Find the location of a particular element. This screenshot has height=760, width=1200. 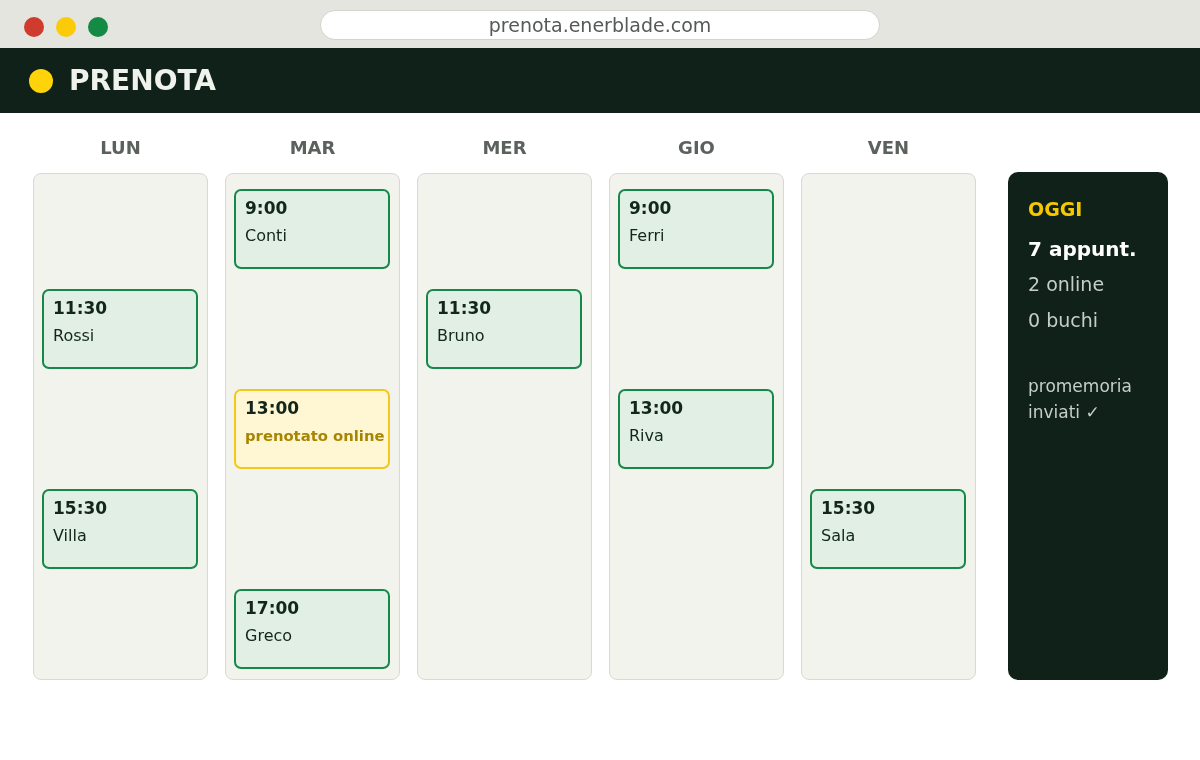

online-count: 2 online is located at coordinates (1067, 284).